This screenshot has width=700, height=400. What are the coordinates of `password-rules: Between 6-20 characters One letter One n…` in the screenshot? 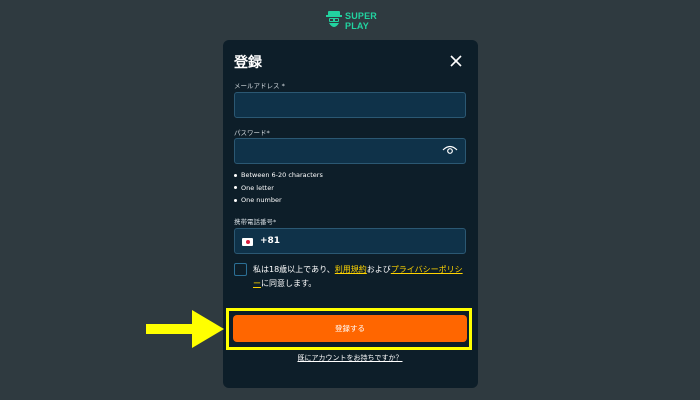 It's located at (278, 188).